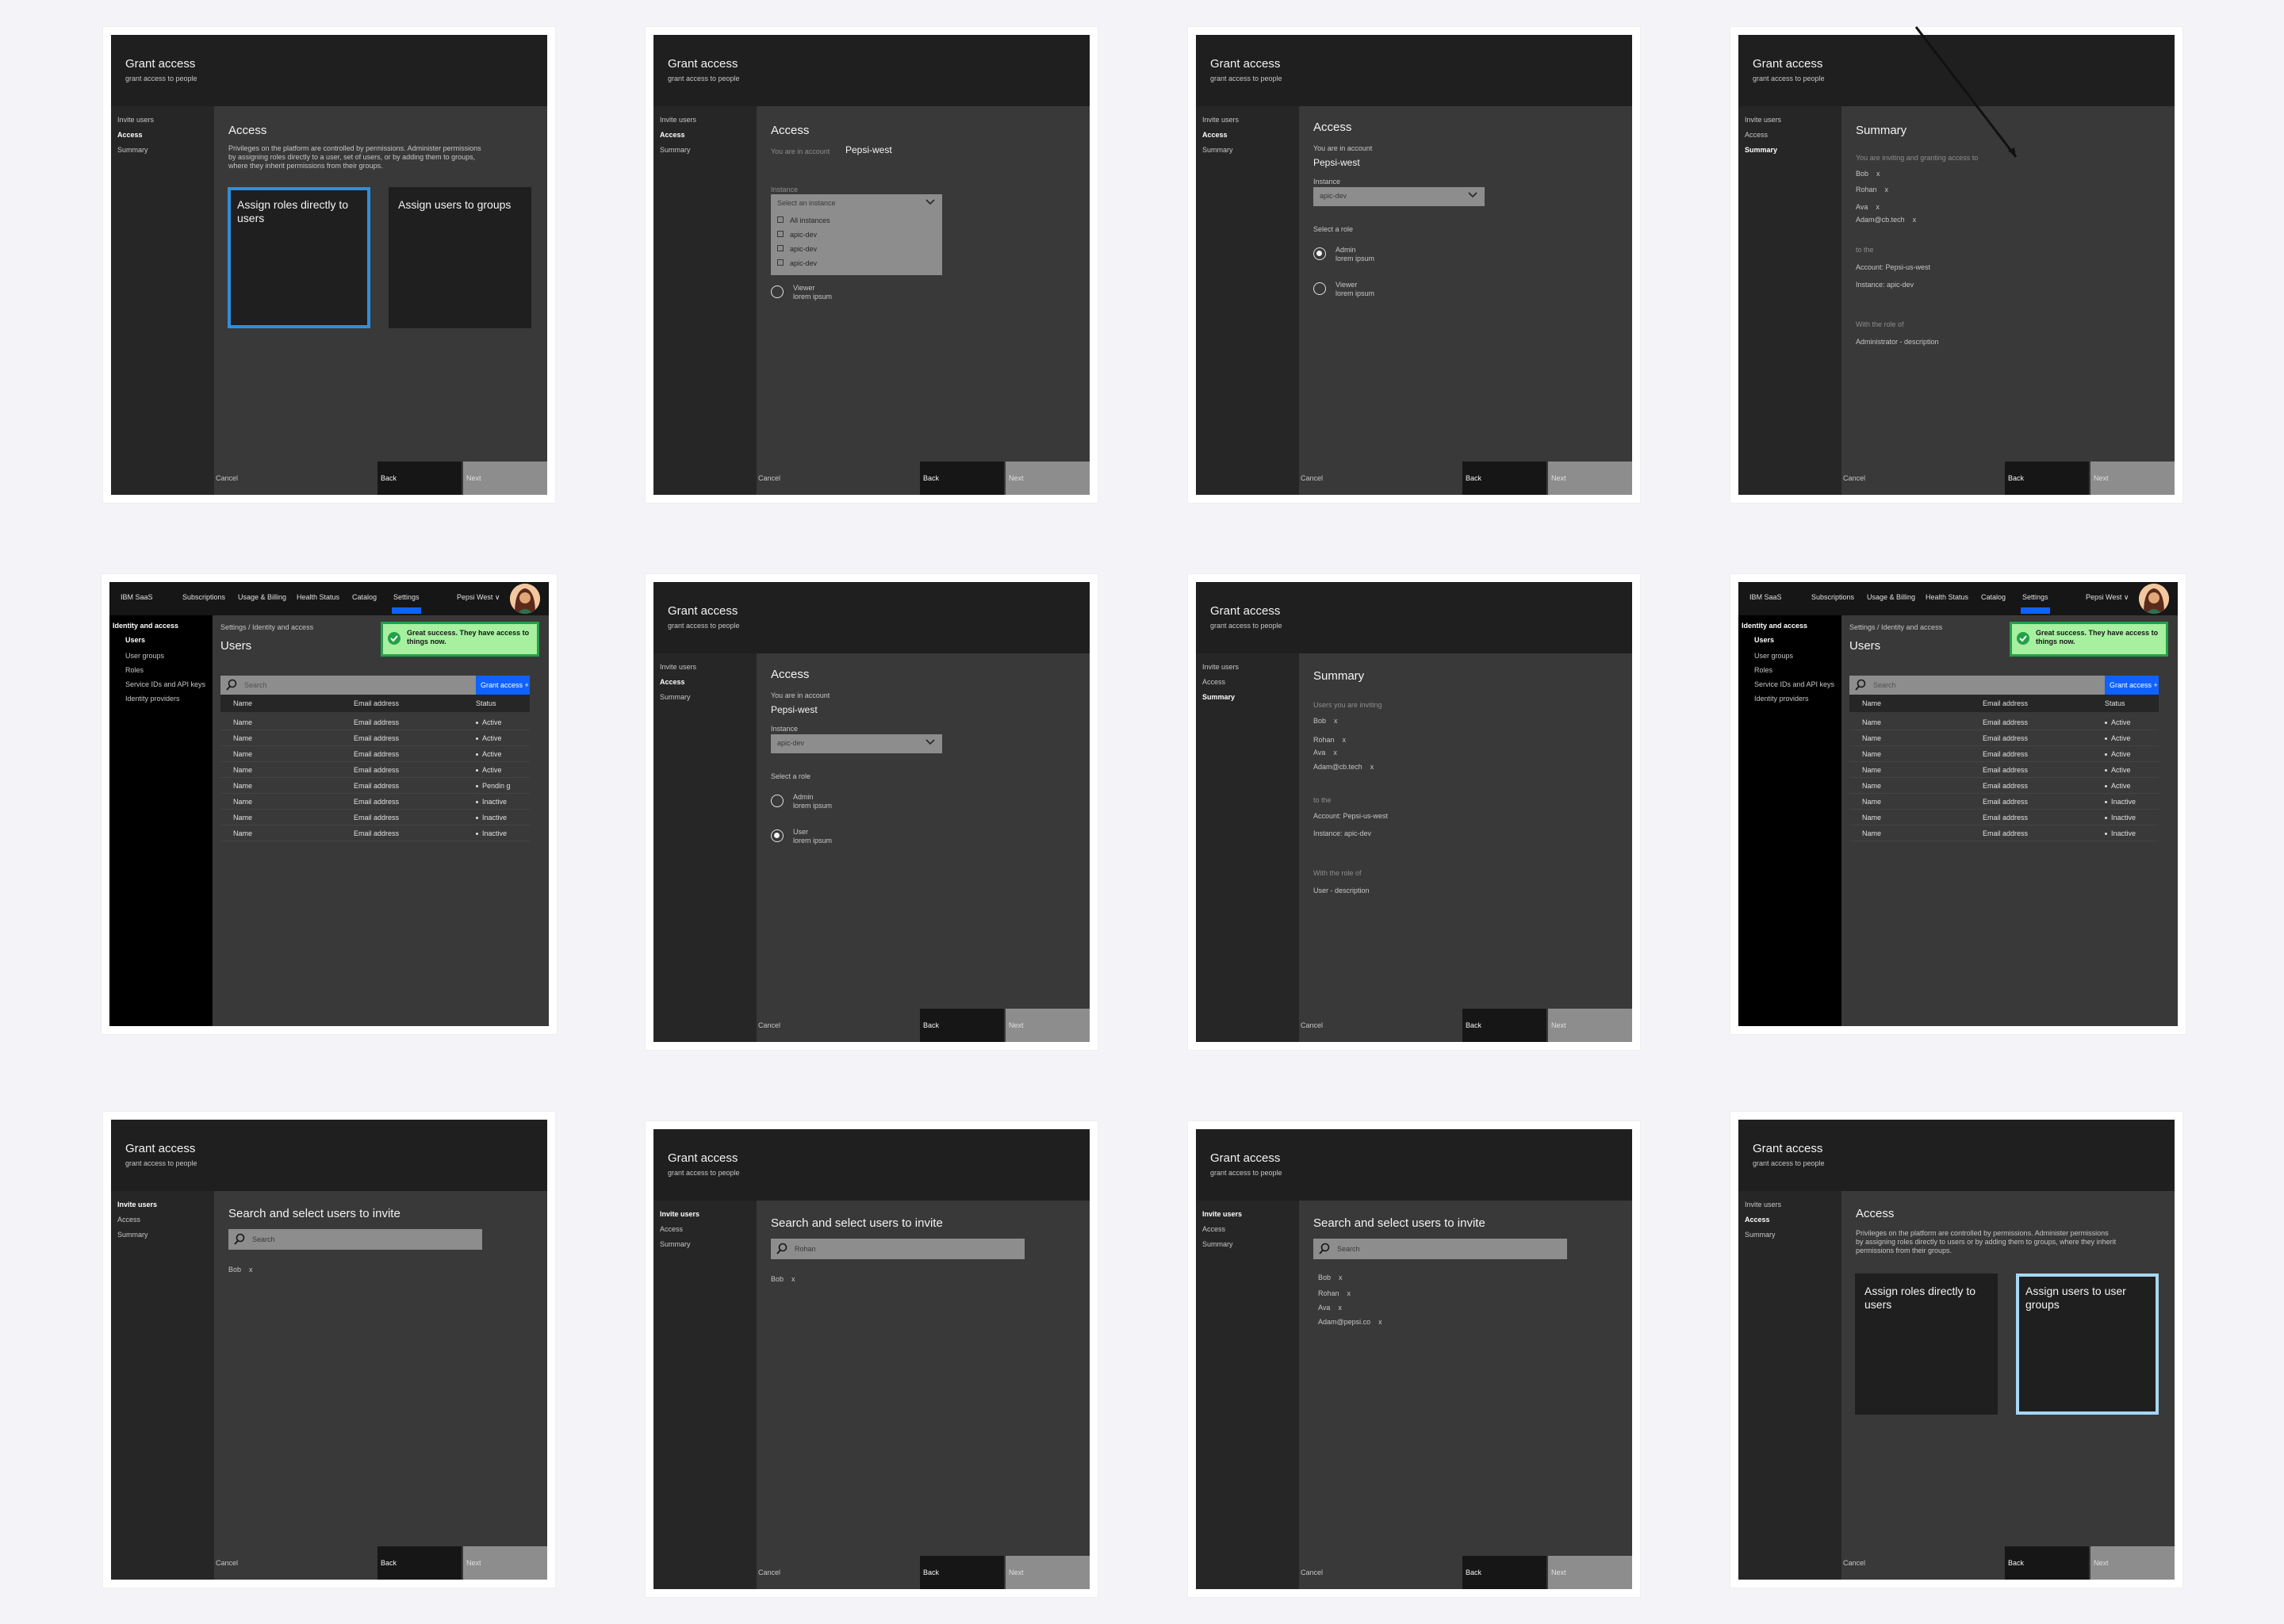 This screenshot has height=1624, width=2284. Describe the element at coordinates (376, 703) in the screenshot. I see `col-email: Email address` at that location.